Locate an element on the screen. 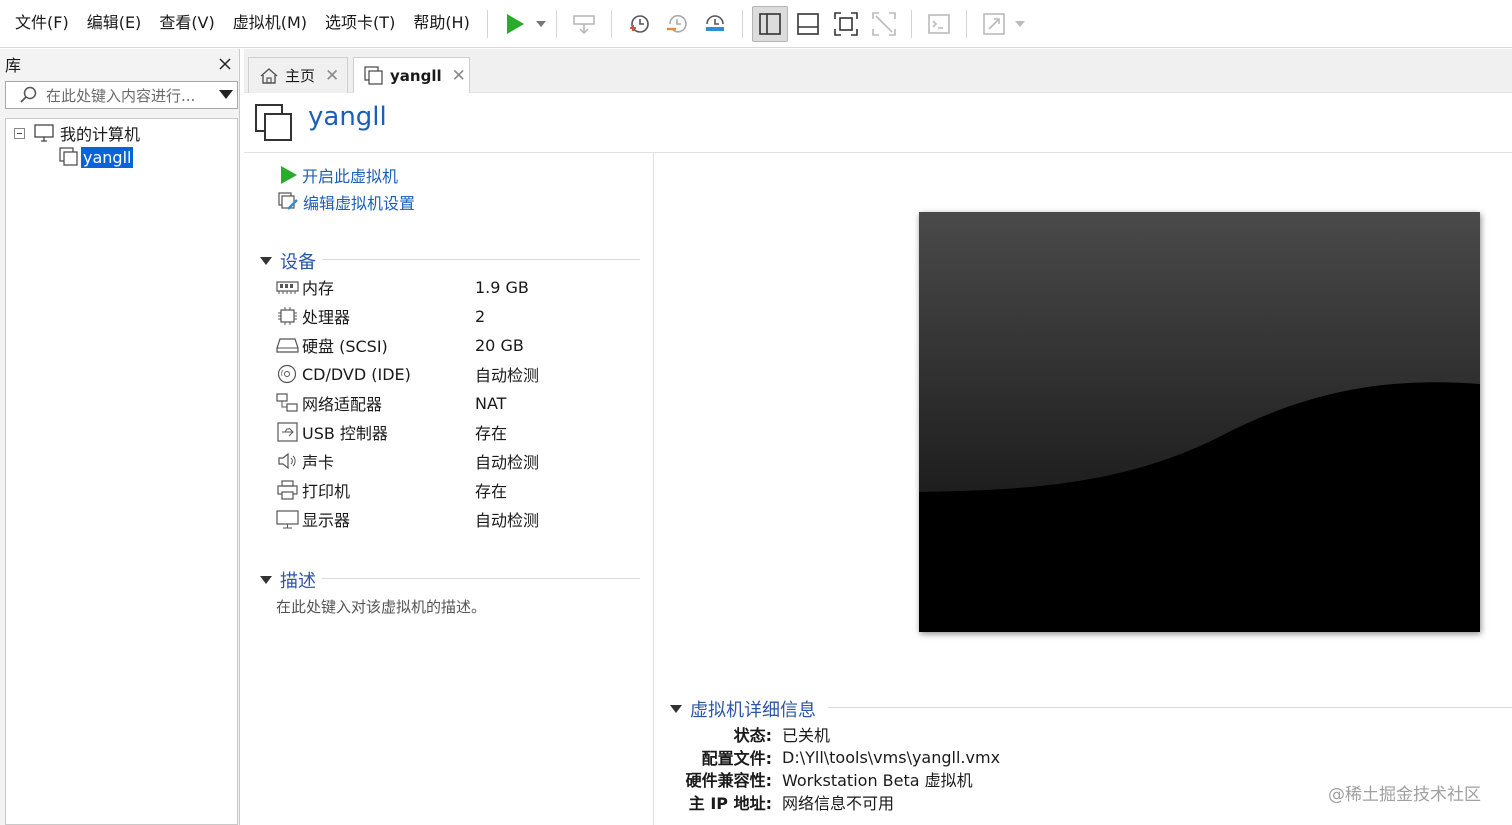 The height and width of the screenshot is (825, 1512). device-row-usb: USB 控制器 存在 is located at coordinates (456, 432).